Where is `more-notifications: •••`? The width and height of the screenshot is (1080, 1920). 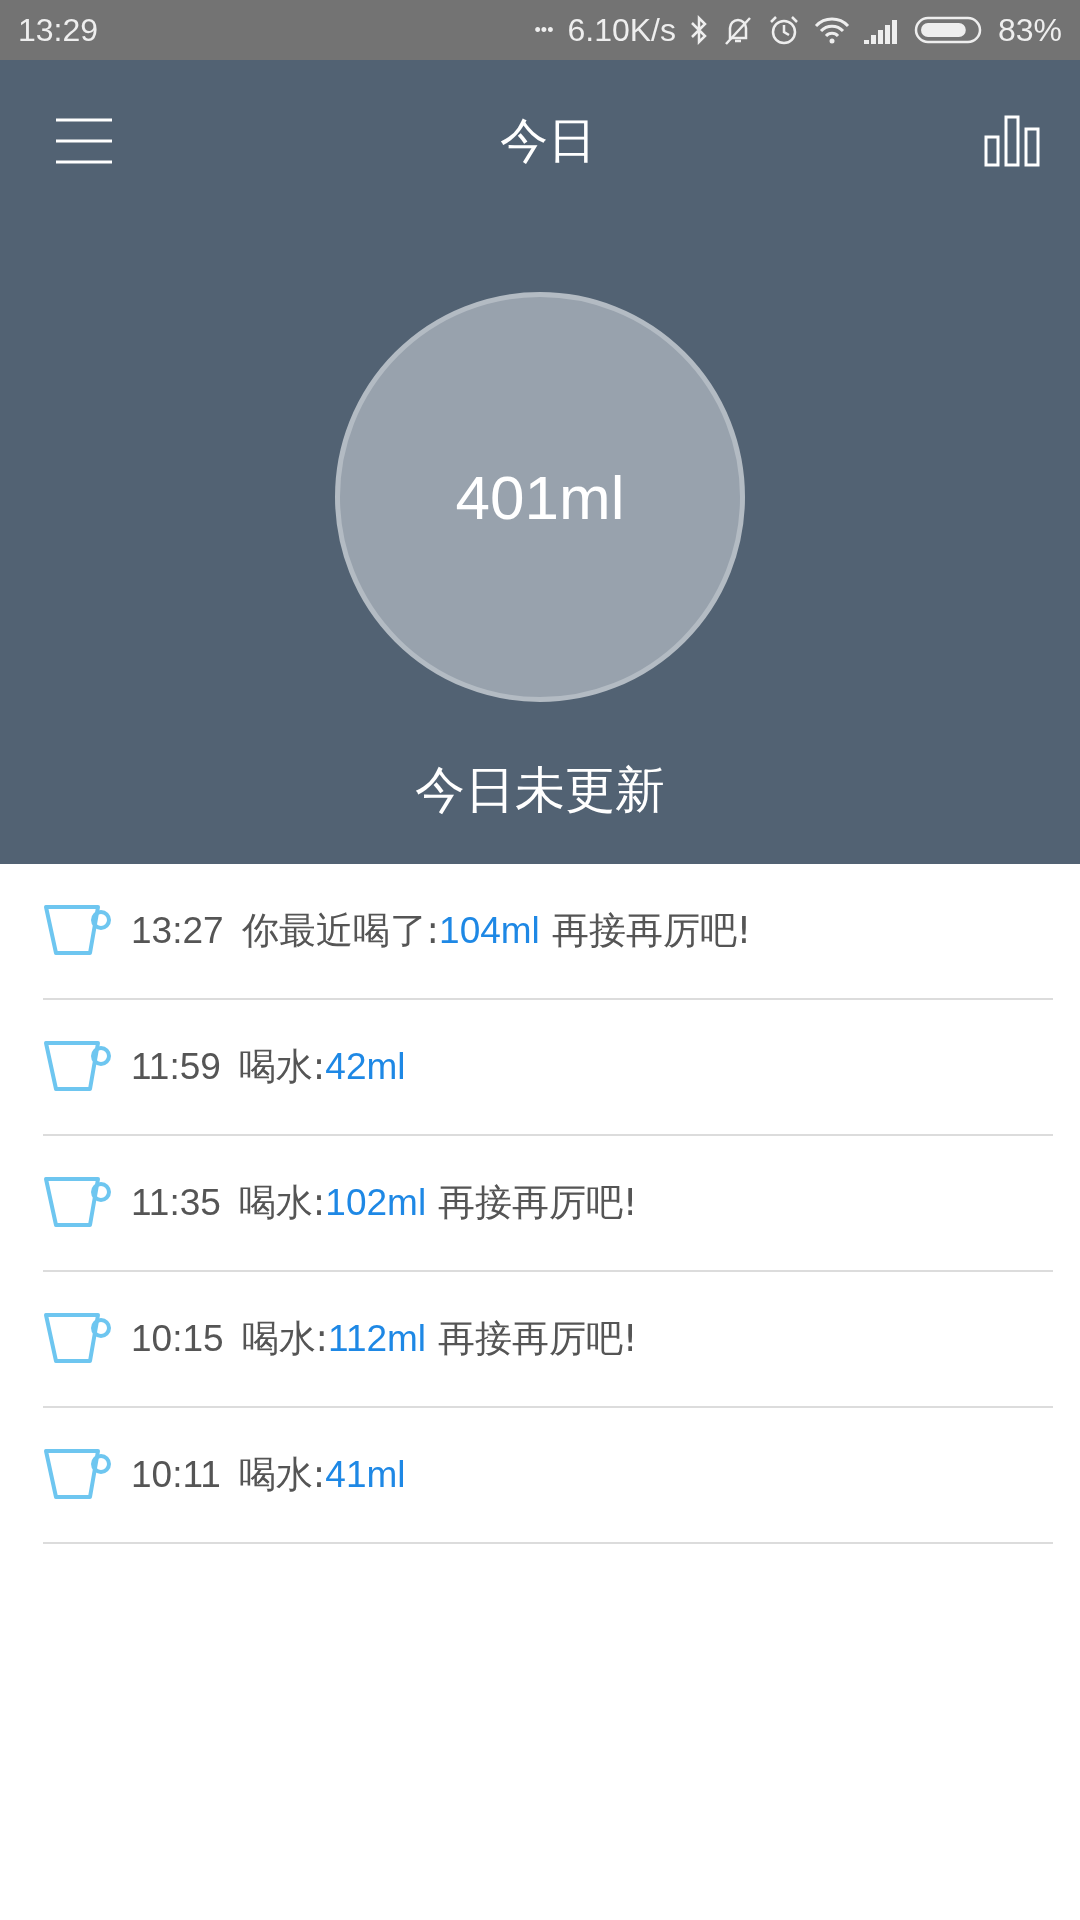
more-notifications: ••• is located at coordinates (544, 30).